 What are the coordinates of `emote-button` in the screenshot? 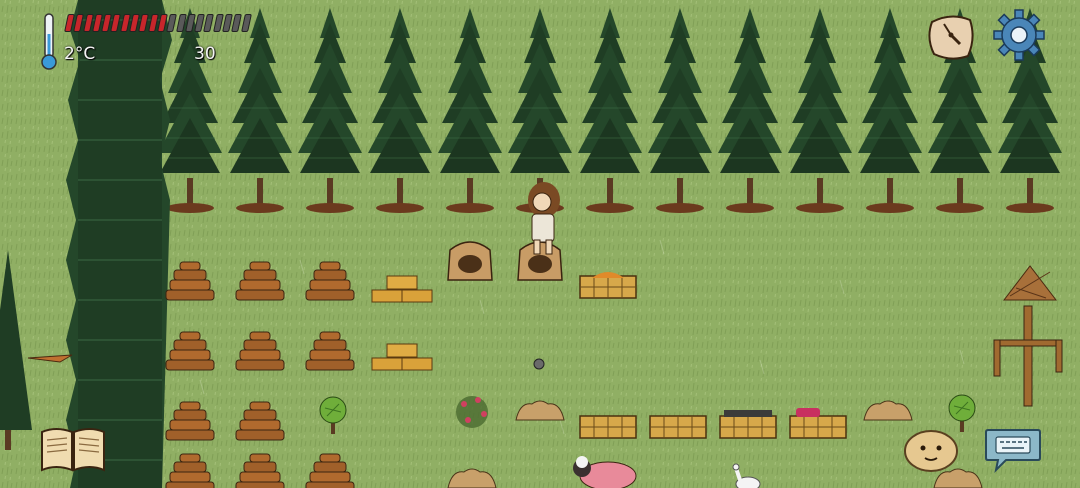 It's located at (931, 451).